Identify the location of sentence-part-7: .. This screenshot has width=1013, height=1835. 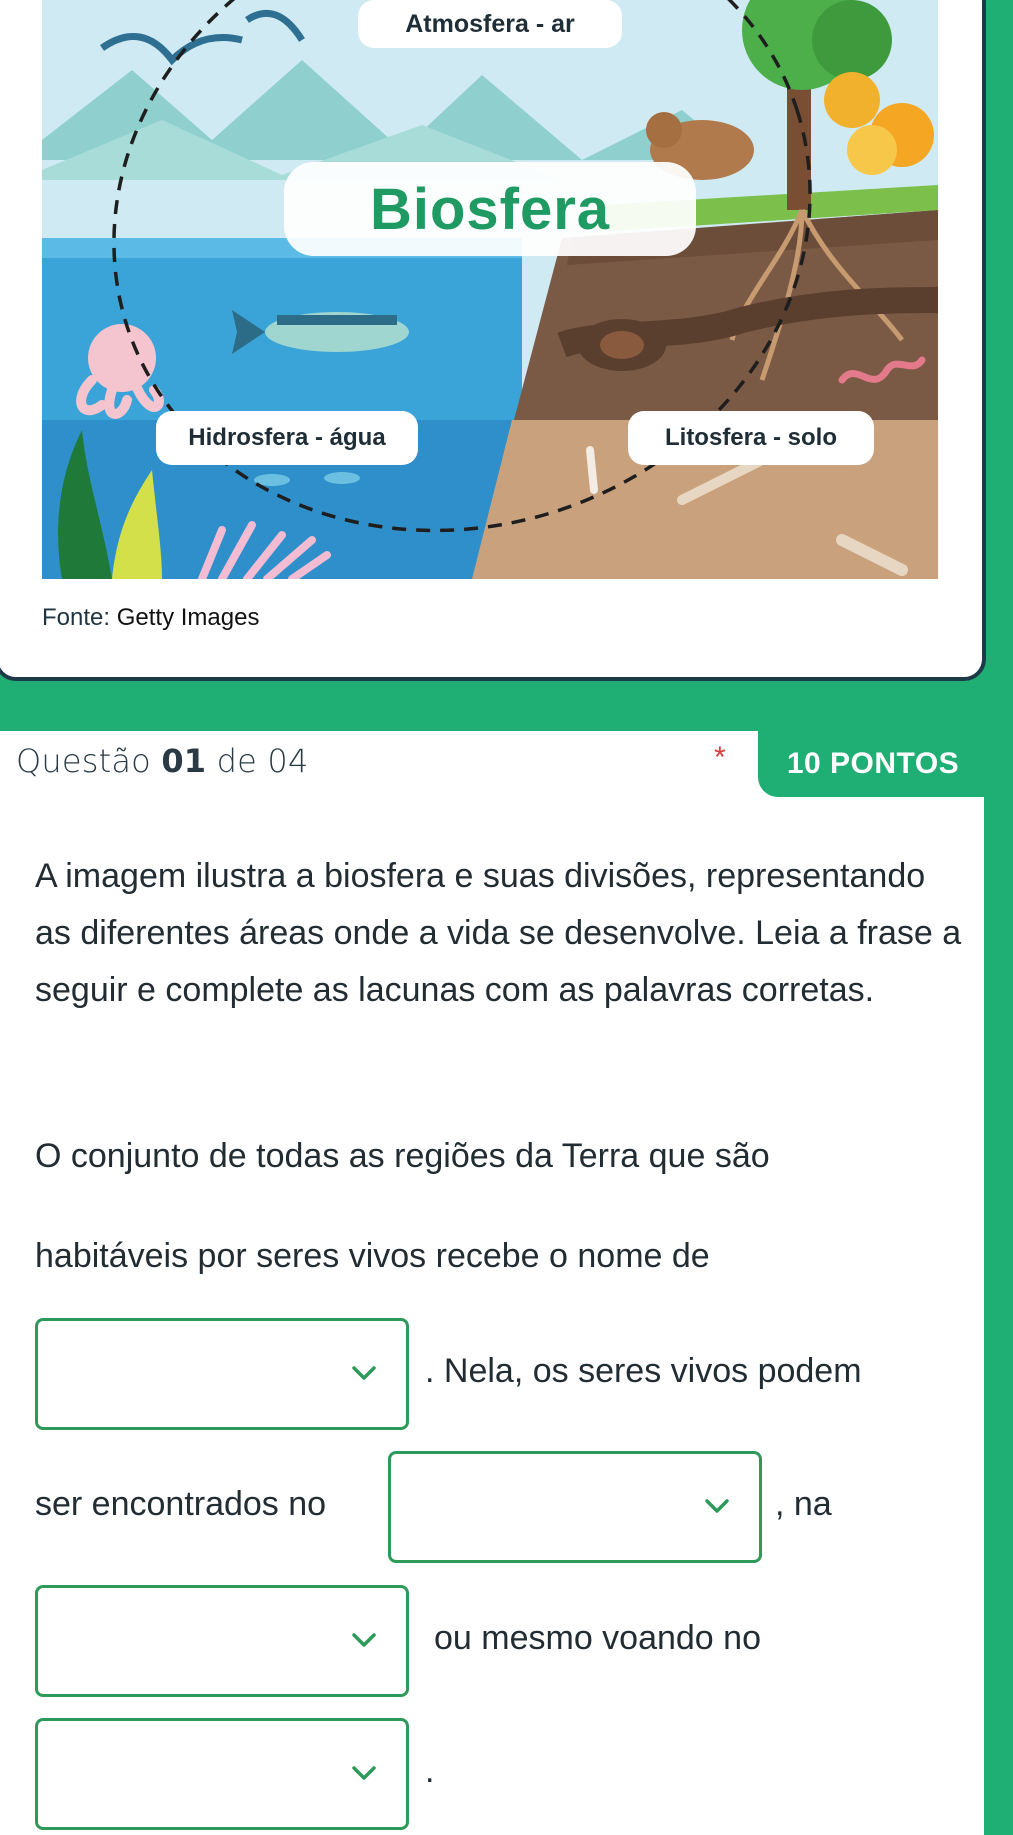
(430, 1771).